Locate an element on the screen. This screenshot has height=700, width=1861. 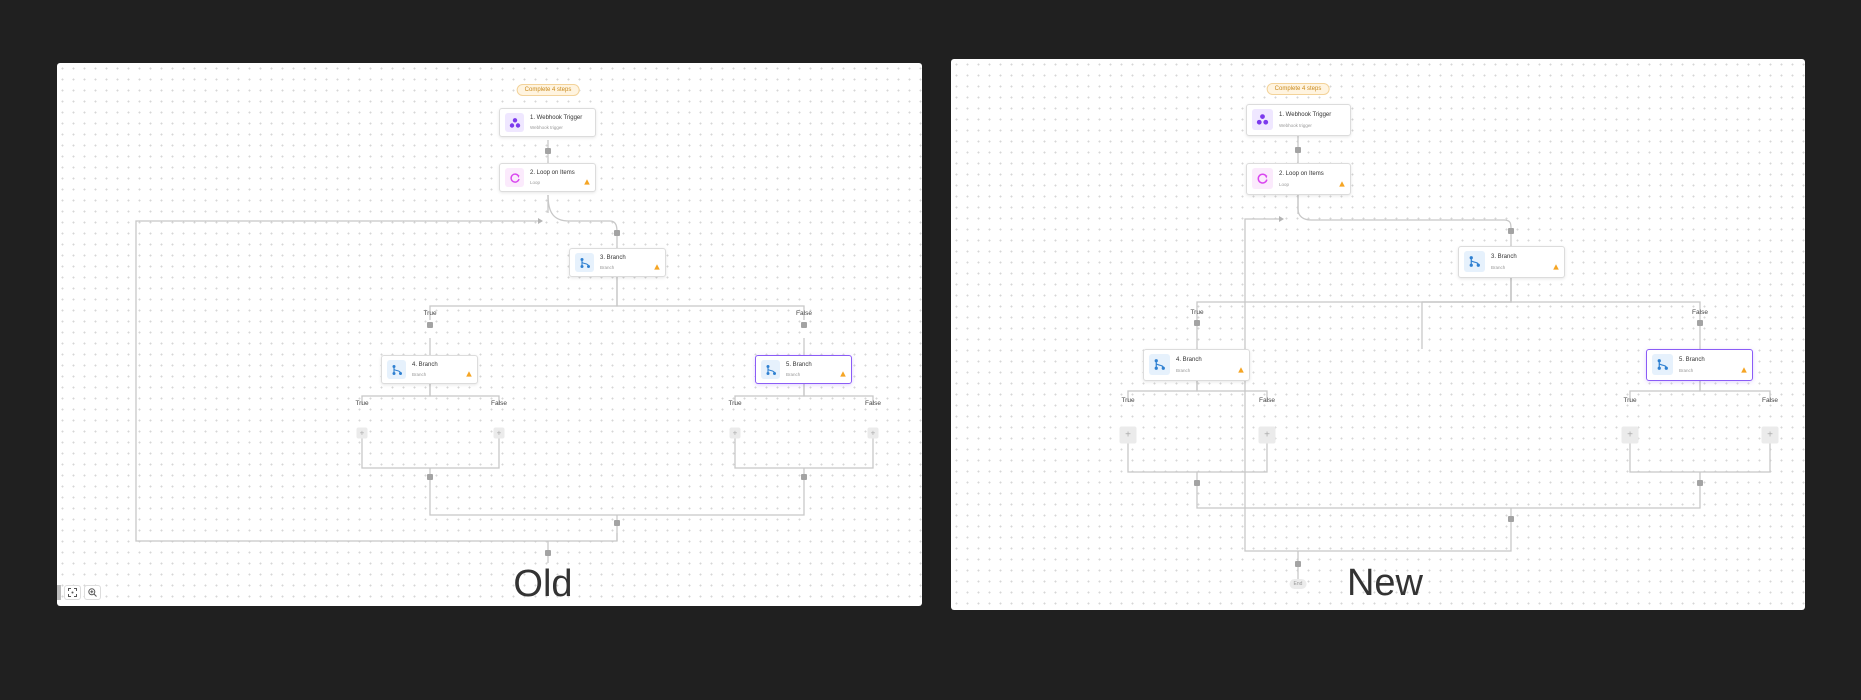
zoom-in-button is located at coordinates (92, 592).